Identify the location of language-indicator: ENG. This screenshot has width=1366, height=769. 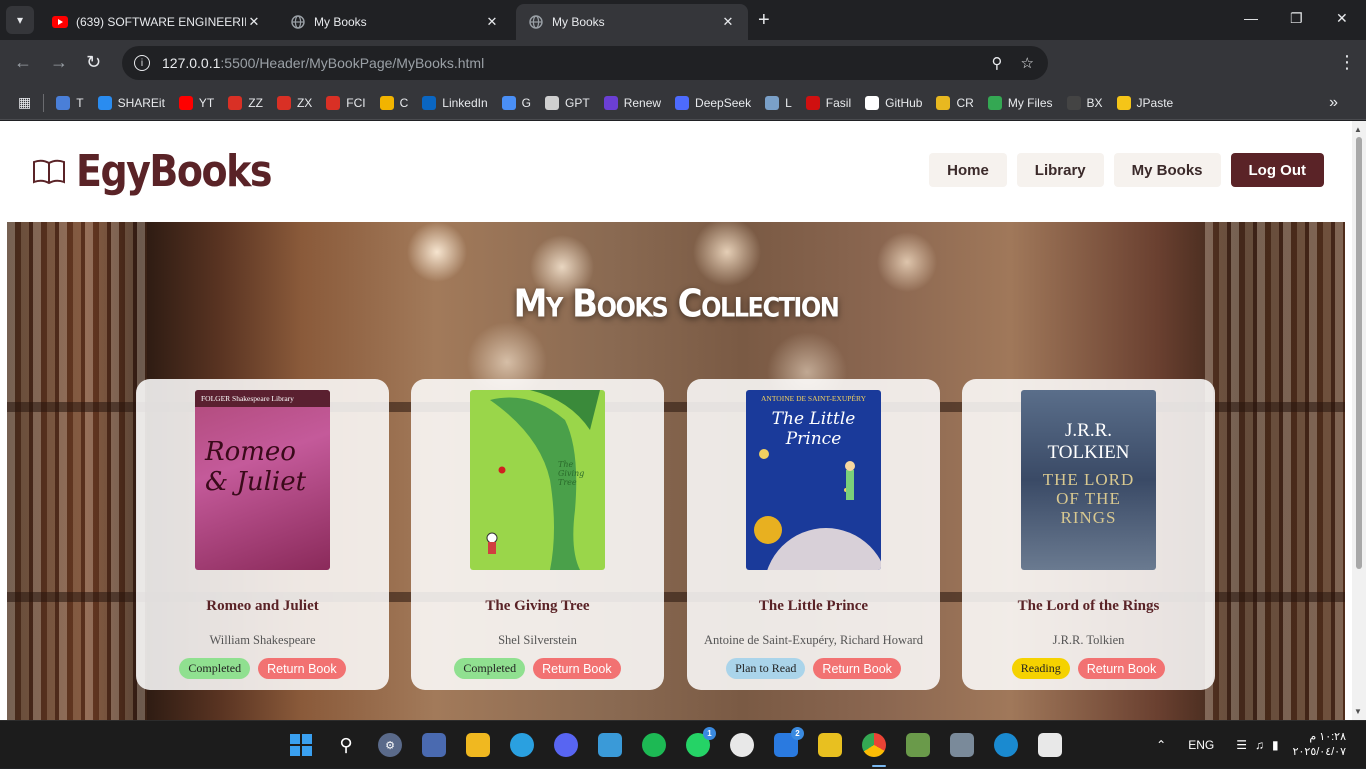
(1201, 745).